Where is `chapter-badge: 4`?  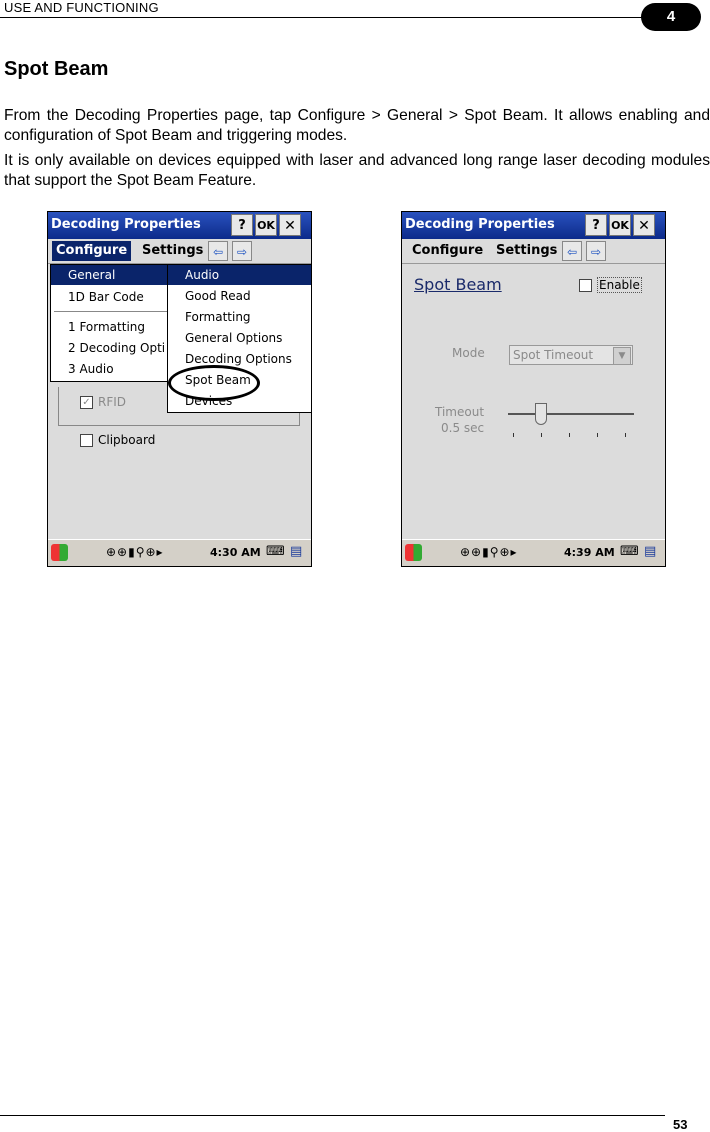
chapter-badge: 4 is located at coordinates (671, 17).